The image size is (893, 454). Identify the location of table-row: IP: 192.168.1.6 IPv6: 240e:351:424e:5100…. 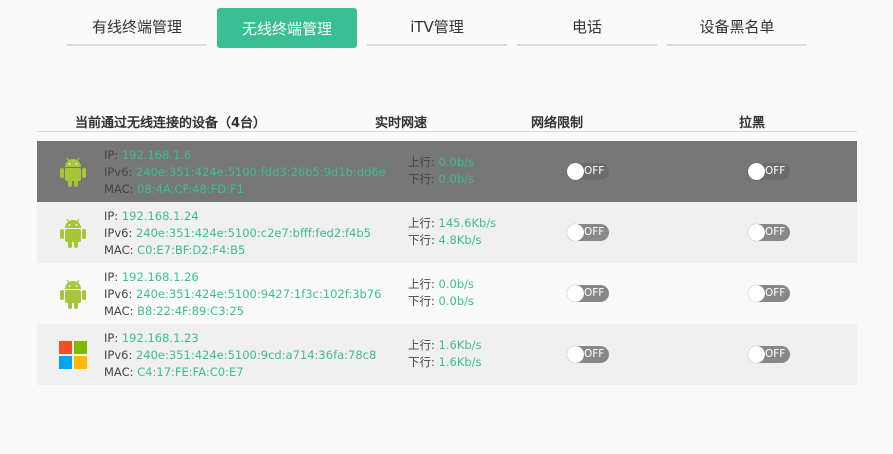
(447, 171).